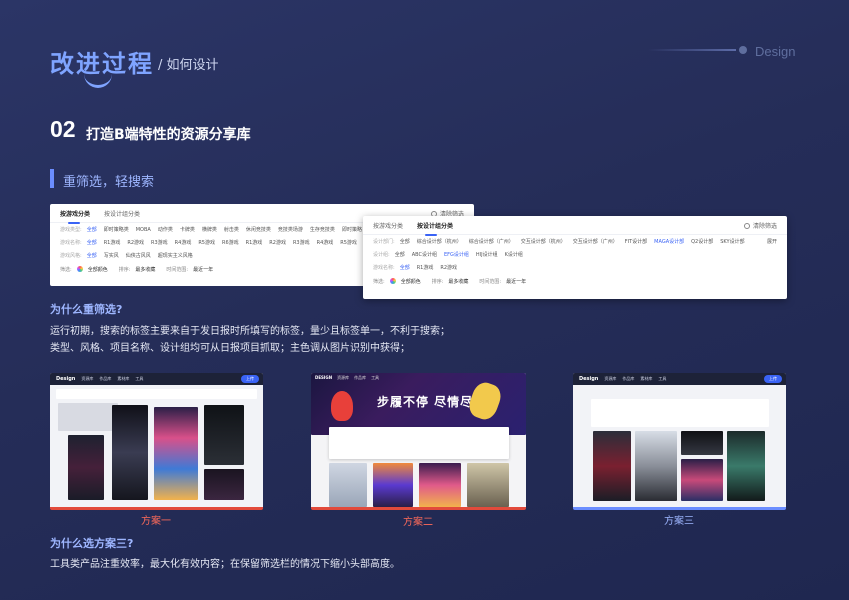 This screenshot has height=600, width=849. What do you see at coordinates (322, 229) in the screenshot?
I see `filter-option: 生存竞技类` at bounding box center [322, 229].